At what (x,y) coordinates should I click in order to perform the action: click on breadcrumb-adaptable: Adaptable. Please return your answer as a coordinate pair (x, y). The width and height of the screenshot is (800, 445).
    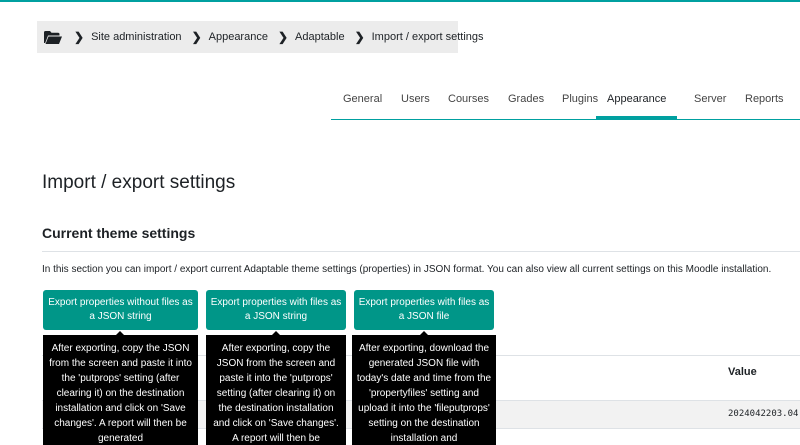
    Looking at the image, I should click on (320, 37).